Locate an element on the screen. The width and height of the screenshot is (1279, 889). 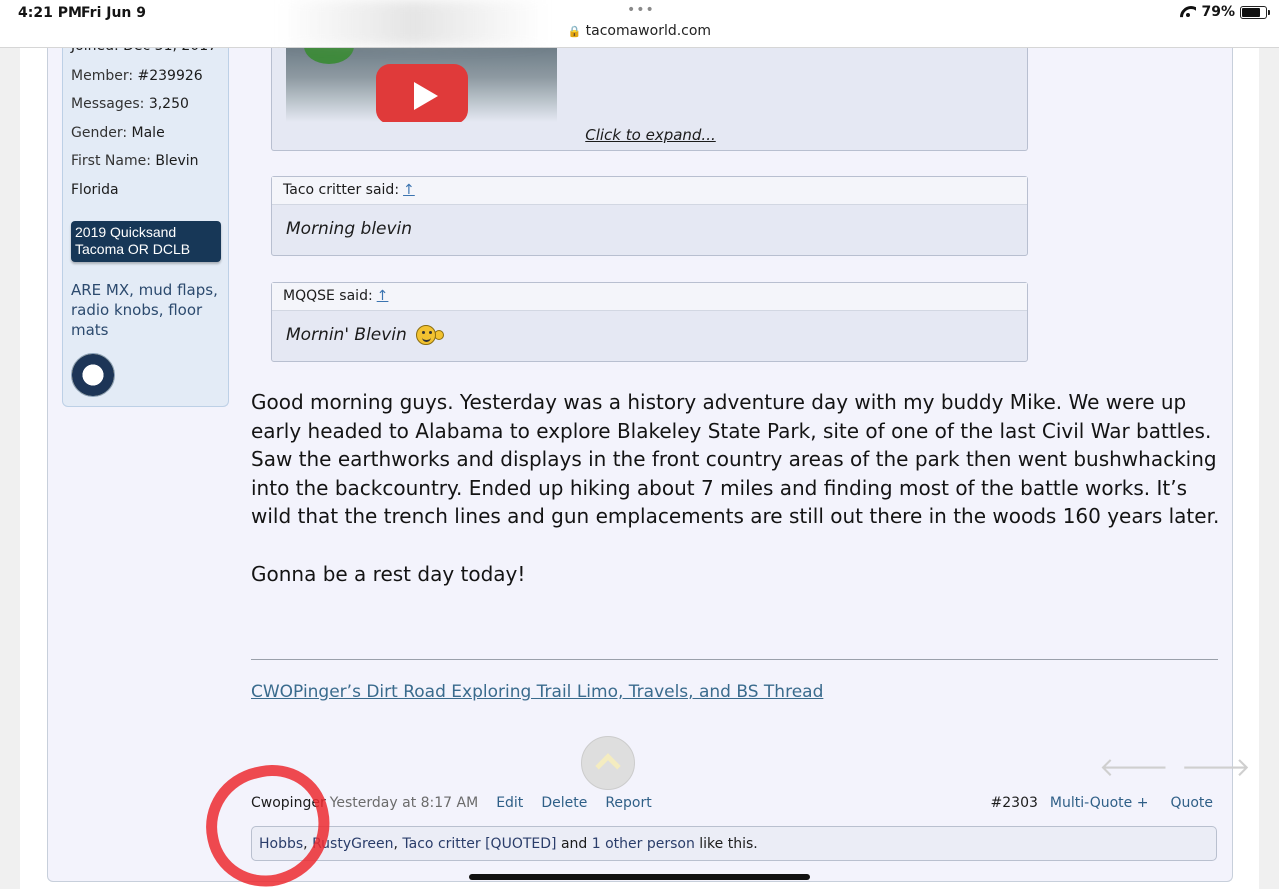
play-icon is located at coordinates (426, 96).